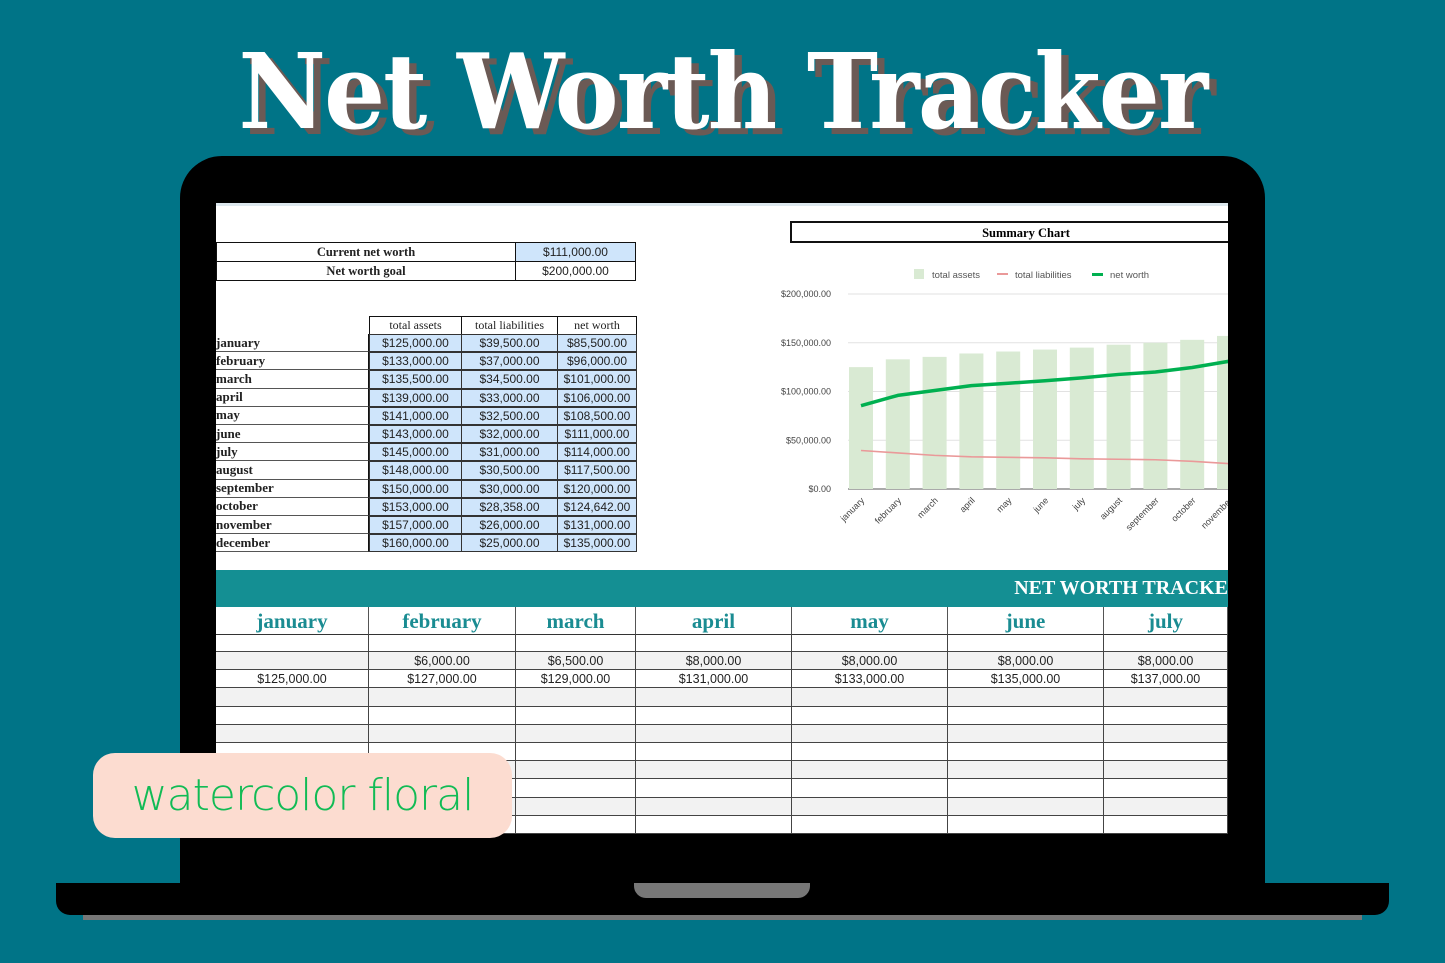 The width and height of the screenshot is (1445, 963). I want to click on chart-legend: total assets total liabilities net worth, so click(1031, 275).